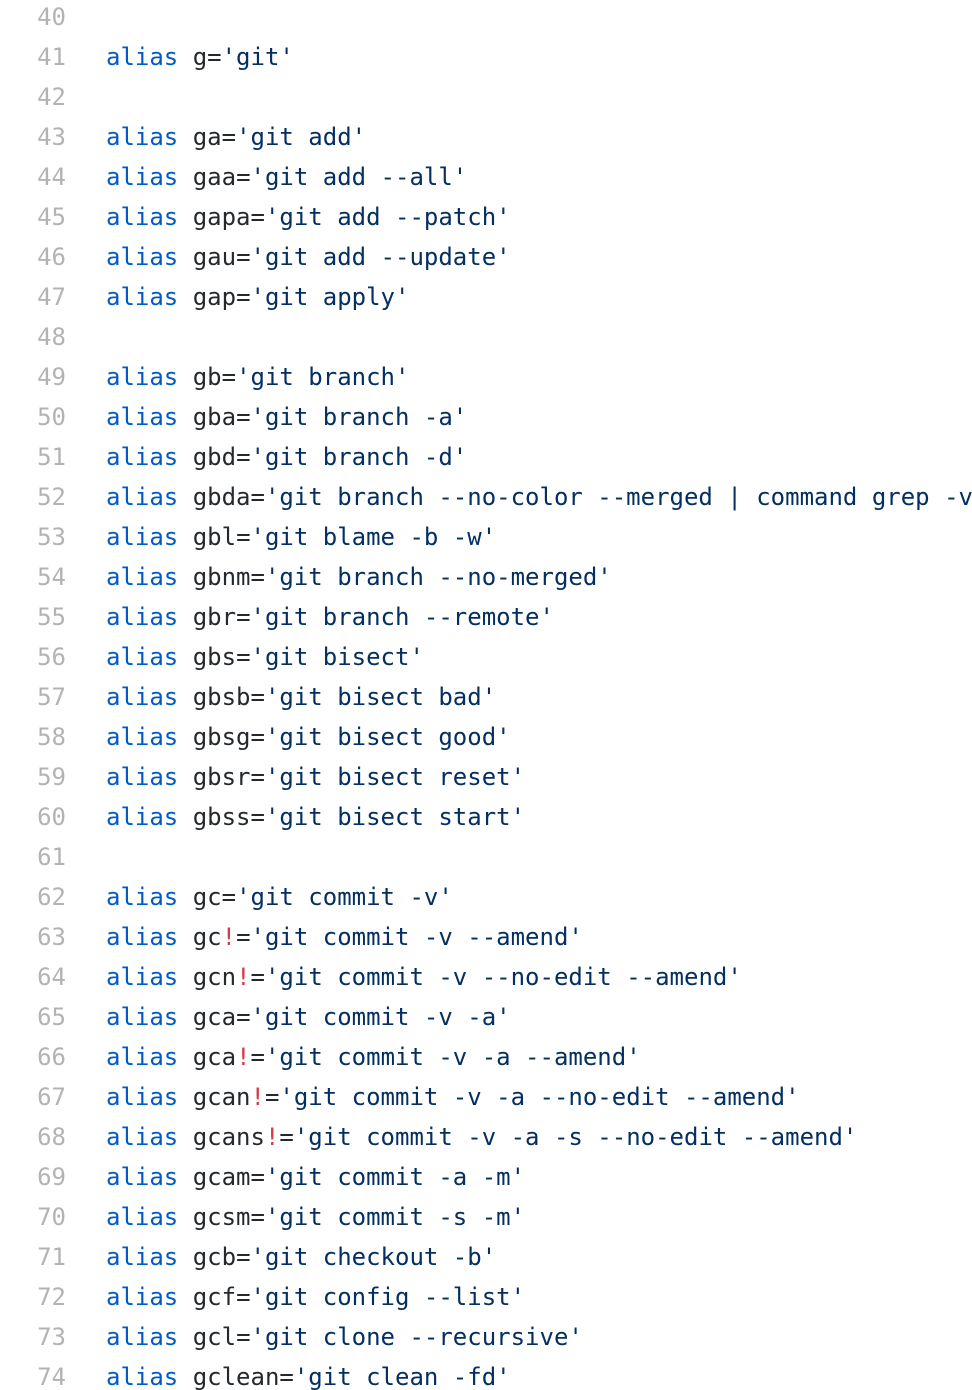  What do you see at coordinates (33, 777) in the screenshot?
I see `line-number: 59` at bounding box center [33, 777].